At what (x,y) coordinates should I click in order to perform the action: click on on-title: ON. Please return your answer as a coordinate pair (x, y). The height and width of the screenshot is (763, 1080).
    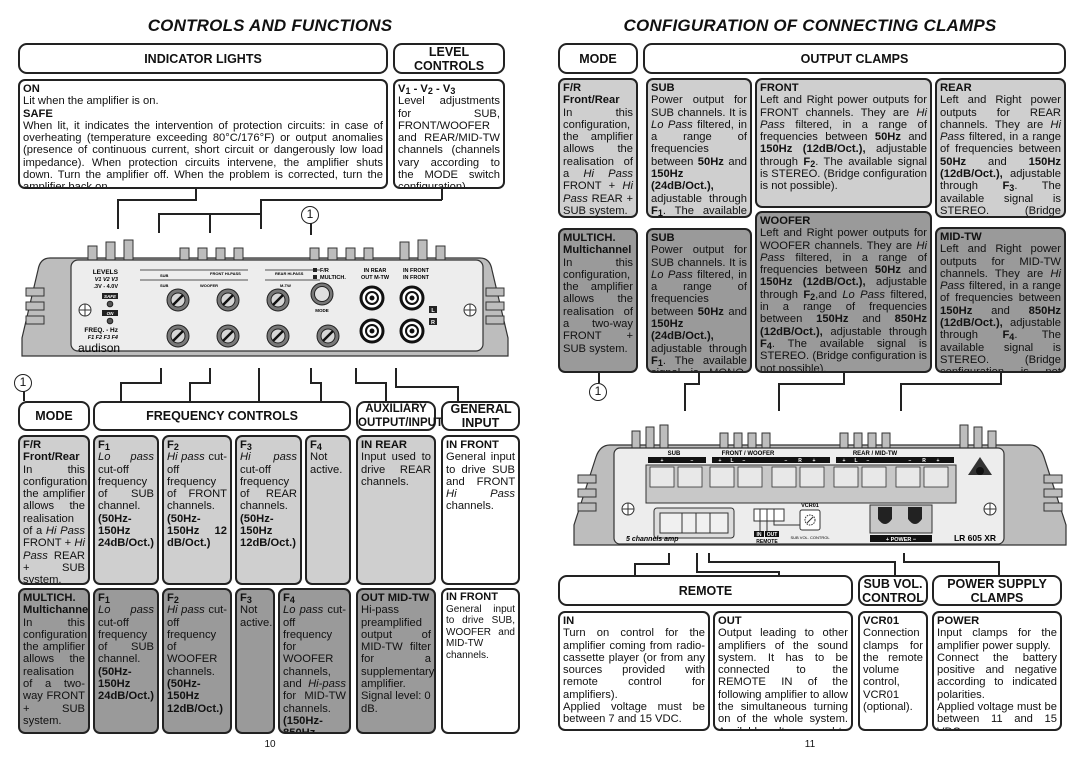
    Looking at the image, I should click on (31, 89).